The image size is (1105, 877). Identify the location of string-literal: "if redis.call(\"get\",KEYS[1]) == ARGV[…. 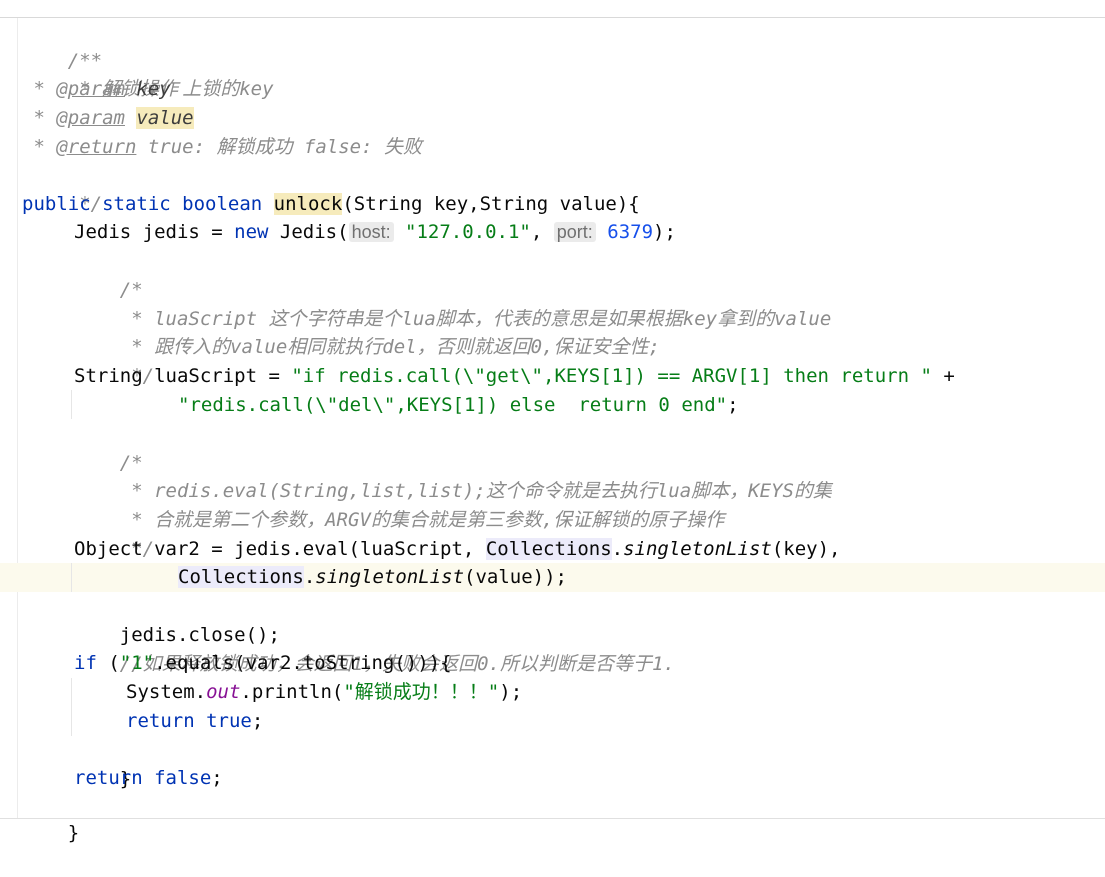
(611, 376).